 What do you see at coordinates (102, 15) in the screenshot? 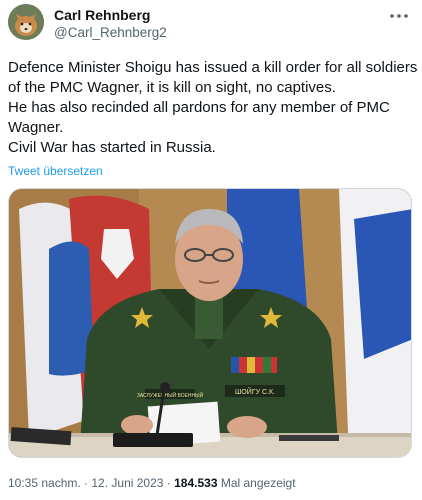
I see `author-name: Carl Rehnberg` at bounding box center [102, 15].